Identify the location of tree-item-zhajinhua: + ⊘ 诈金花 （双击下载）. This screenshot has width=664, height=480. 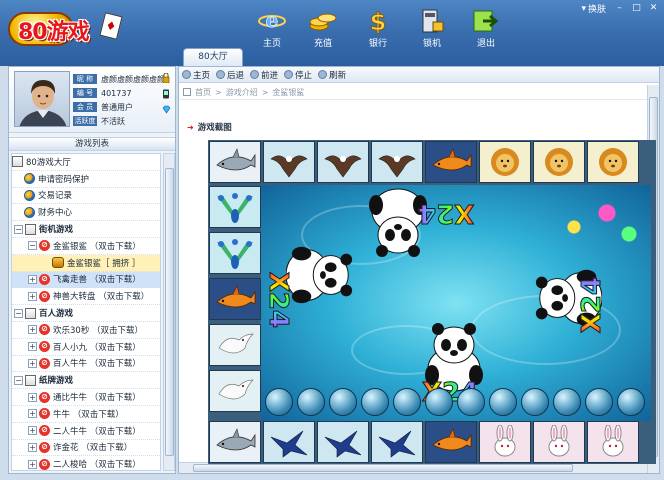
(86, 448).